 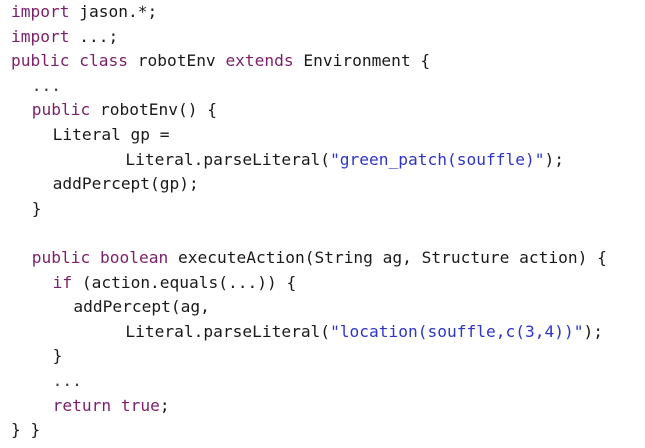 I want to click on code-token: } }, so click(x=26, y=430).